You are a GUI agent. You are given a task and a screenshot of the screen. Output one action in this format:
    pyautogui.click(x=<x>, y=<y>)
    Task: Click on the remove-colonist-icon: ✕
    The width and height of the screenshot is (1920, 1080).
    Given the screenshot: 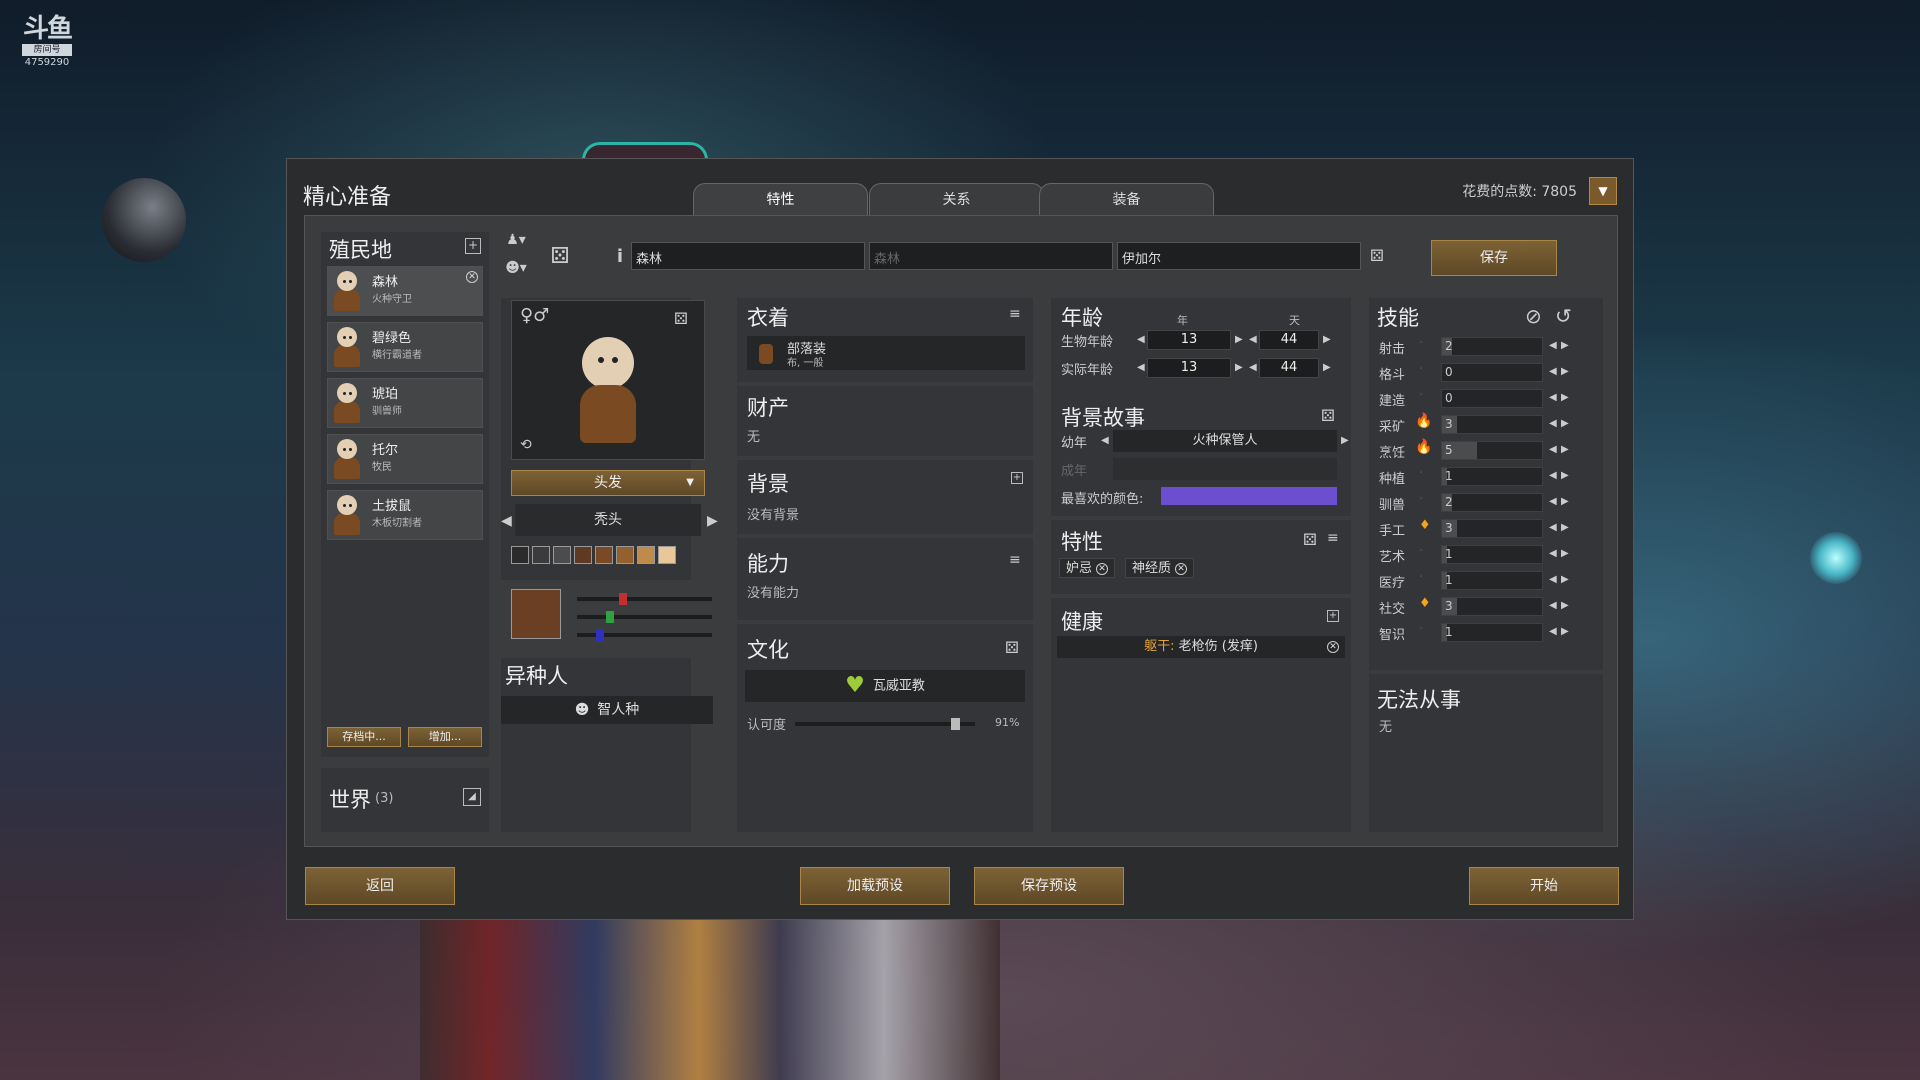 What is the action you would take?
    pyautogui.click(x=472, y=277)
    